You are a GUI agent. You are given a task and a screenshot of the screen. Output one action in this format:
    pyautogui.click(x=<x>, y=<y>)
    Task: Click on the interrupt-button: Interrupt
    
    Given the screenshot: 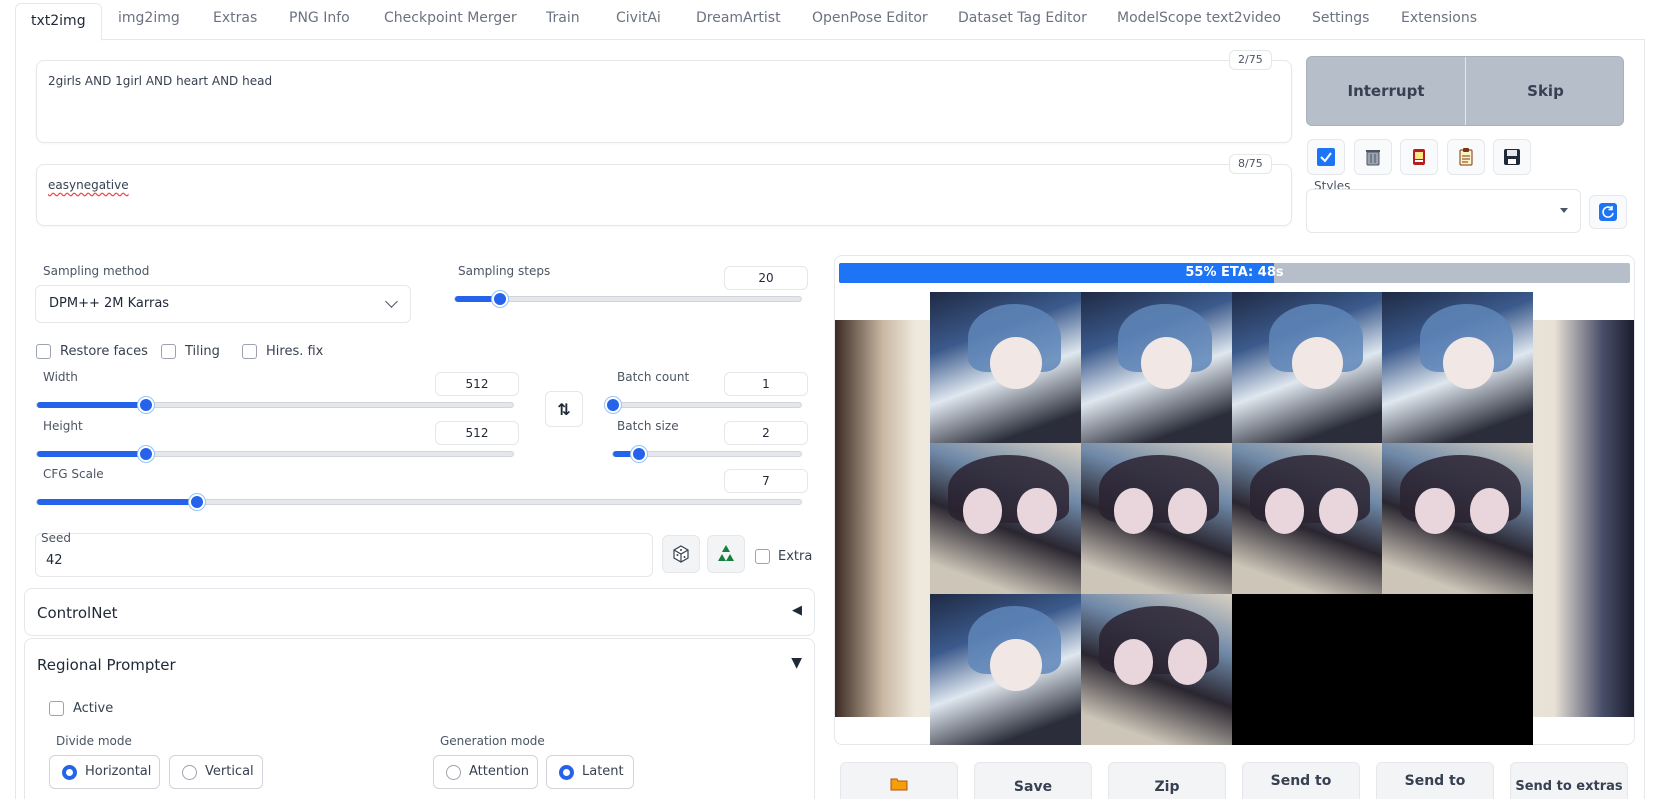 What is the action you would take?
    pyautogui.click(x=1386, y=91)
    